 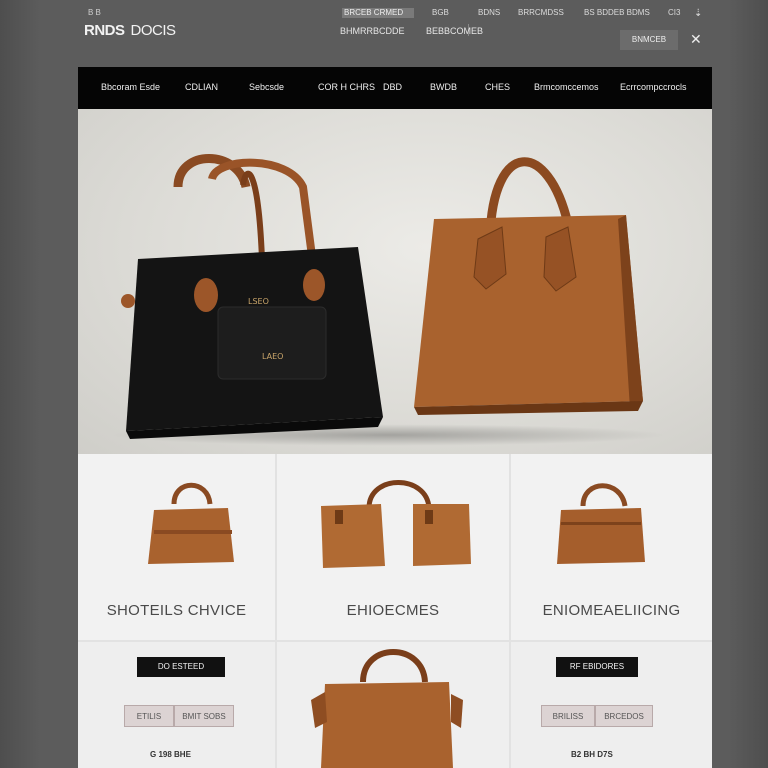 I want to click on nav-item-3: Sebcsde, so click(x=266, y=87).